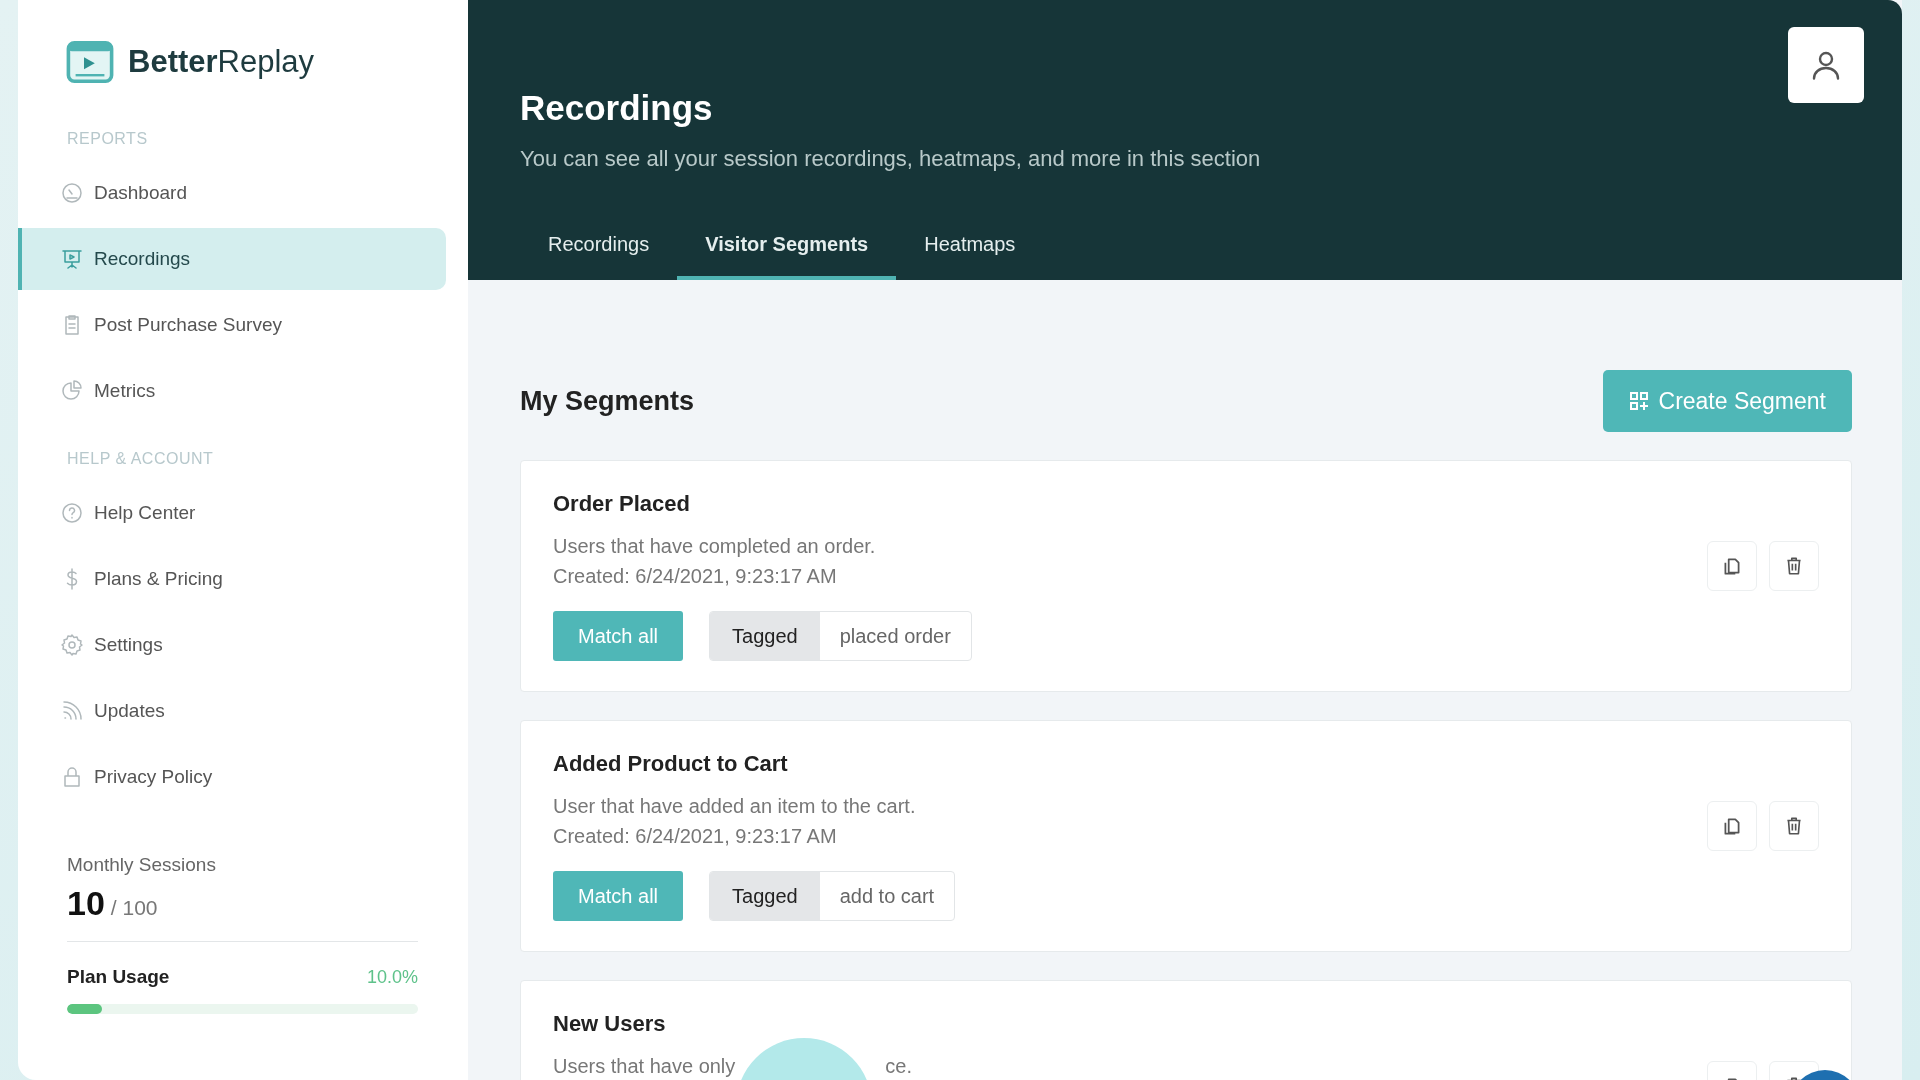 This screenshot has width=1920, height=1080. I want to click on usage-label: Monthly Sessions, so click(142, 865).